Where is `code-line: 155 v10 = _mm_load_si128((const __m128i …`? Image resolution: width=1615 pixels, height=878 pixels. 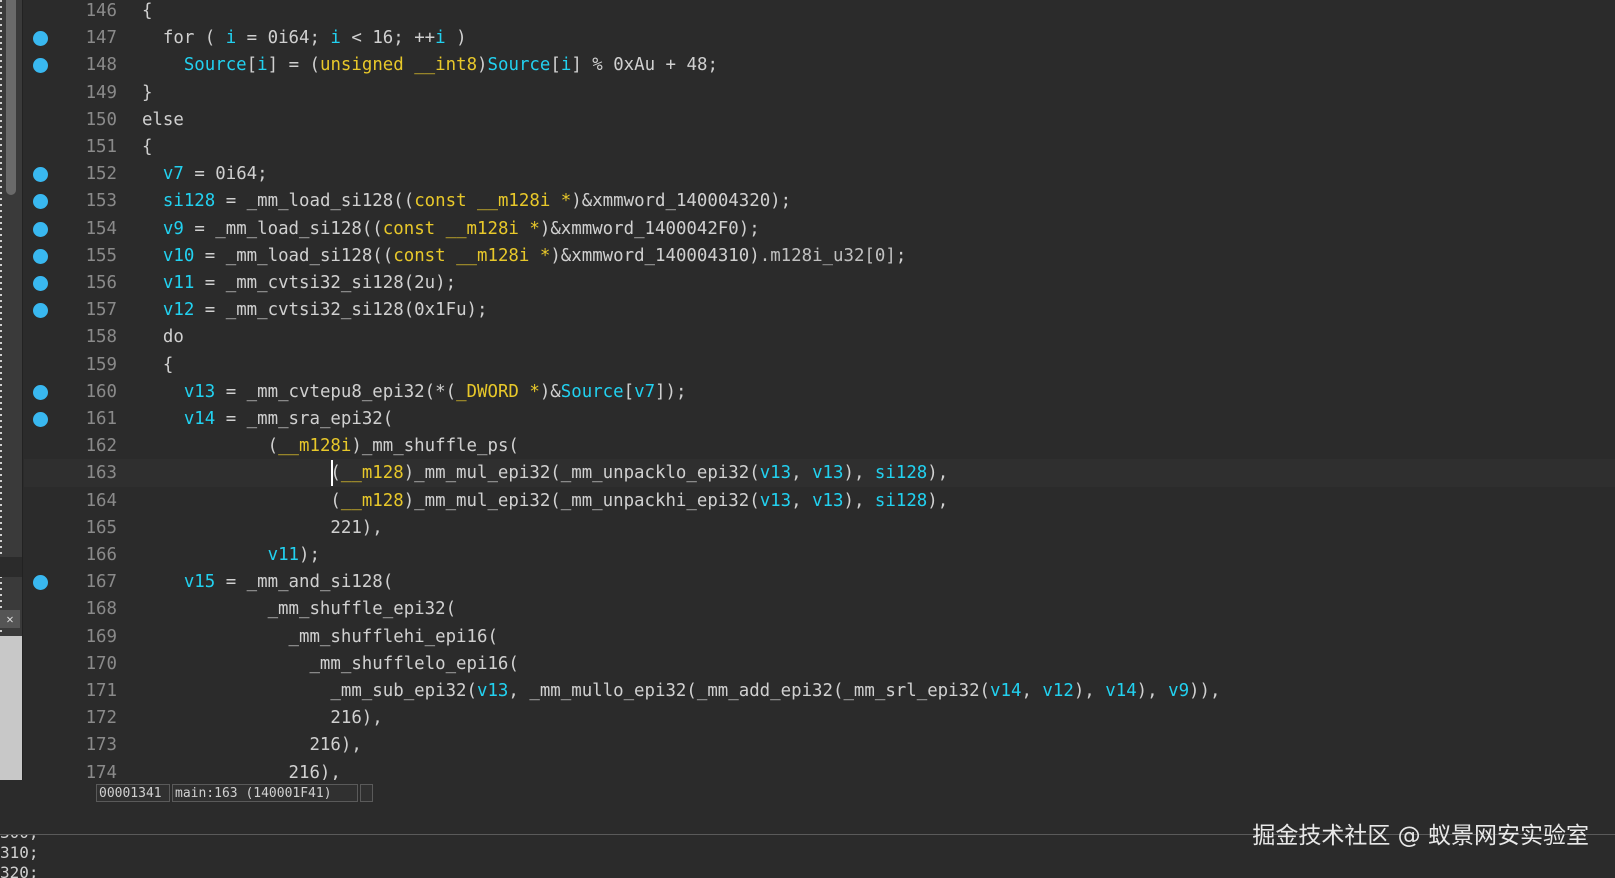
code-line: 155 v10 = _mm_load_si128((const __m128i … is located at coordinates (819, 256).